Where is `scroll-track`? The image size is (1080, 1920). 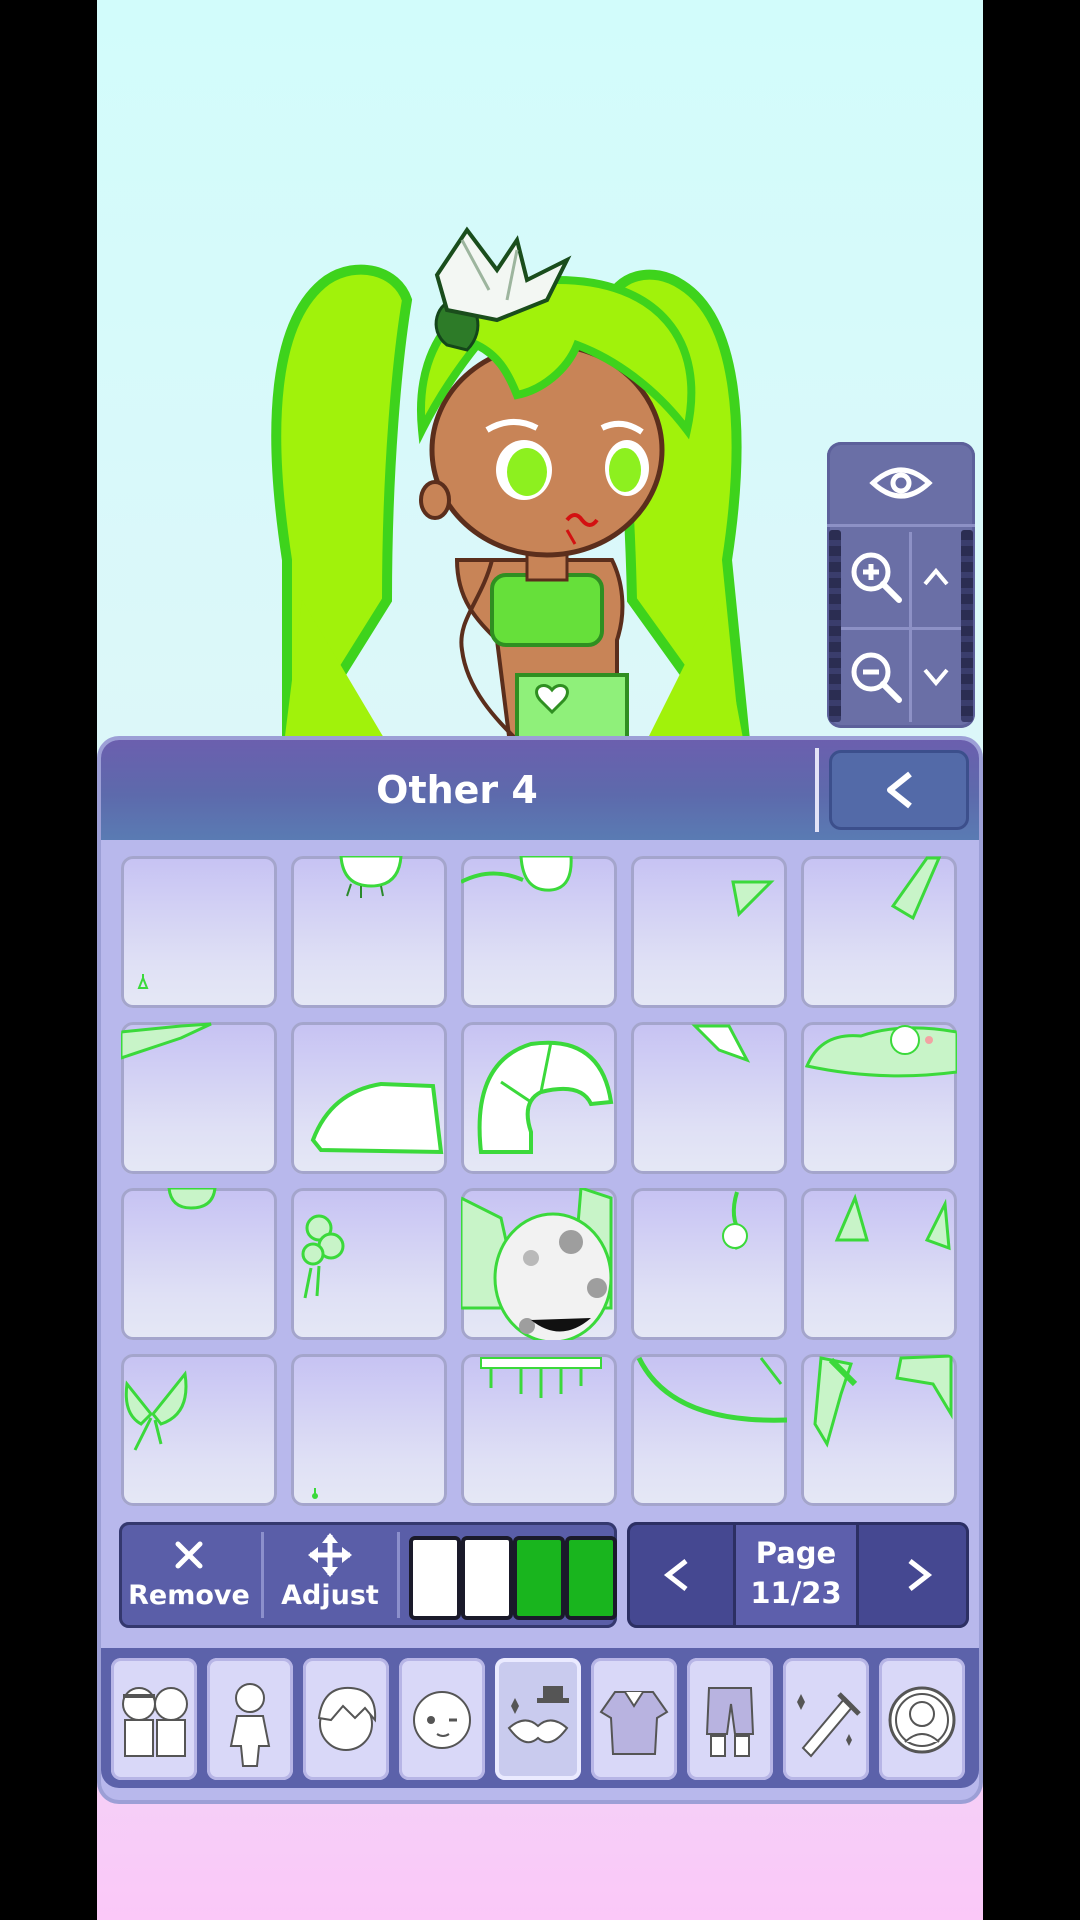 scroll-track is located at coordinates (967, 626).